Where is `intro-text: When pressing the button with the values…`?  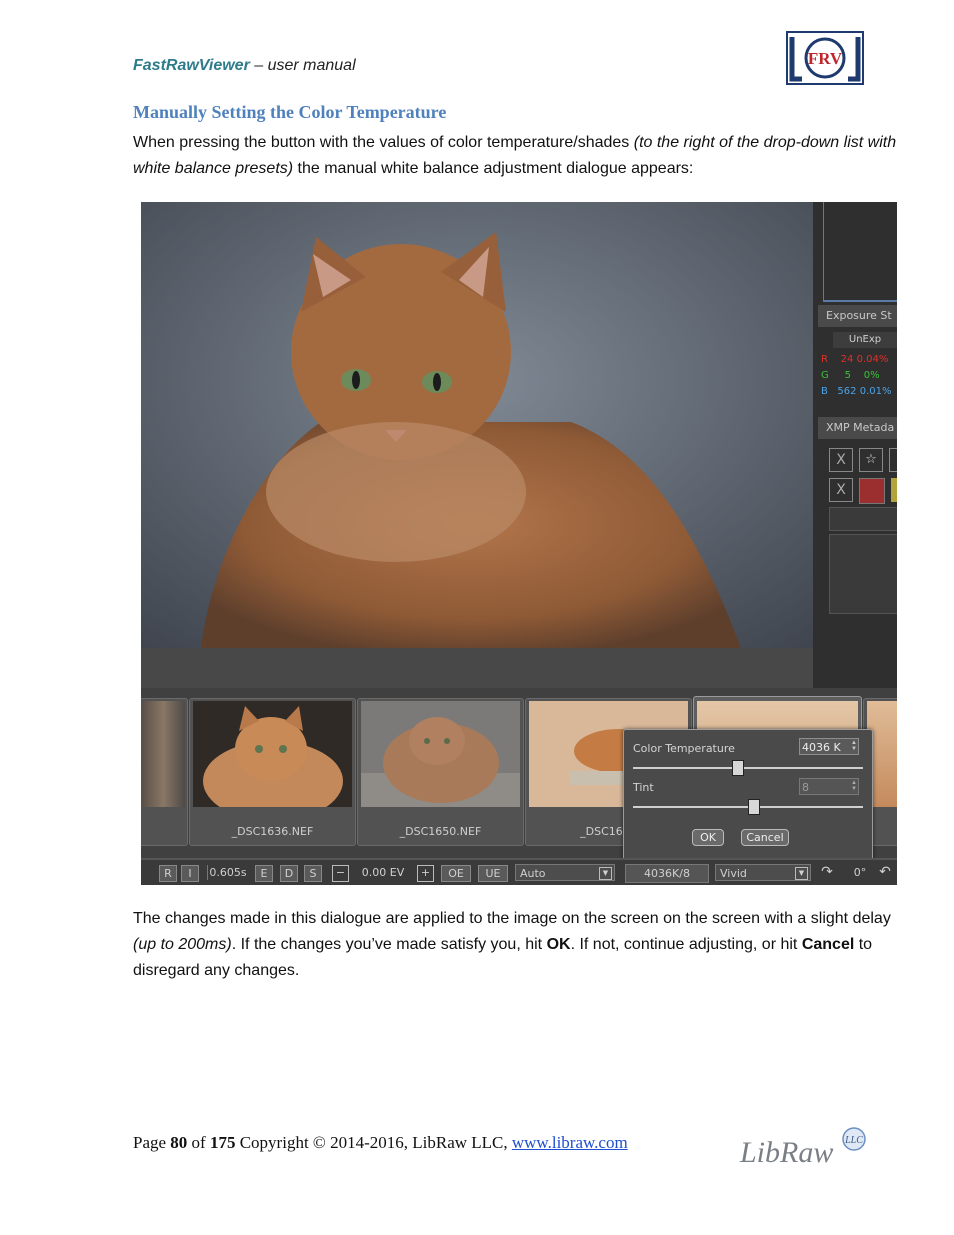 intro-text: When pressing the button with the values… is located at coordinates (383, 142).